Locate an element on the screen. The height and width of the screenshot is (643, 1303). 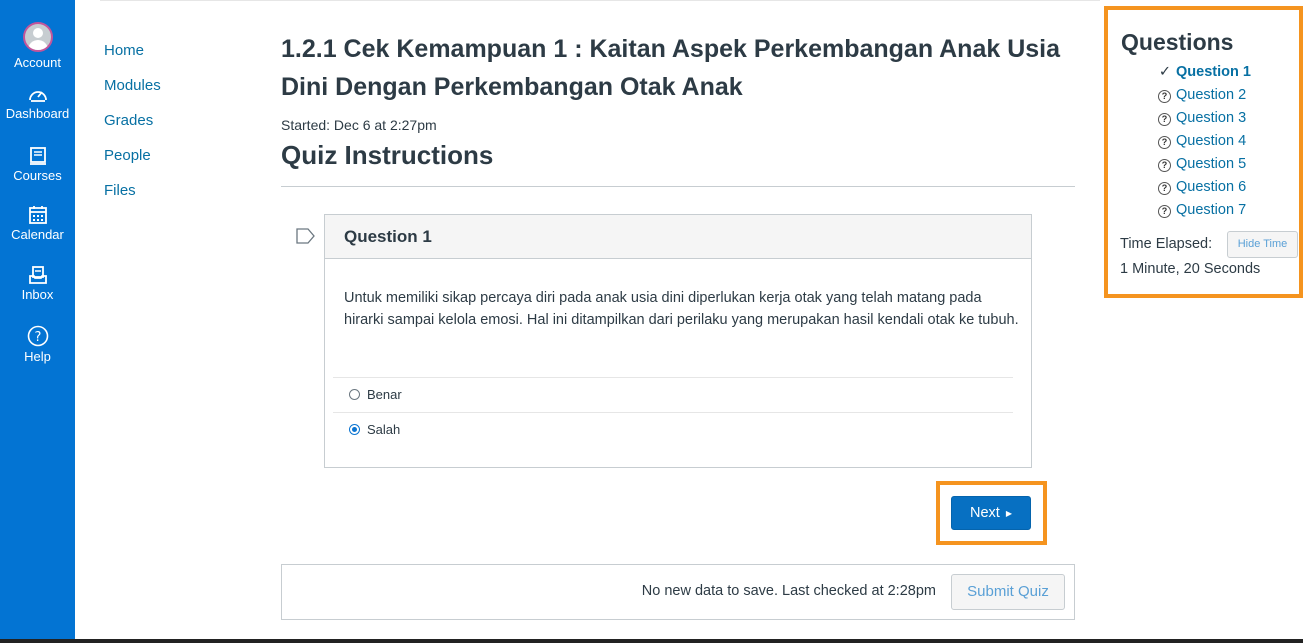
global-nav-calendar: Calendar is located at coordinates (37, 223).